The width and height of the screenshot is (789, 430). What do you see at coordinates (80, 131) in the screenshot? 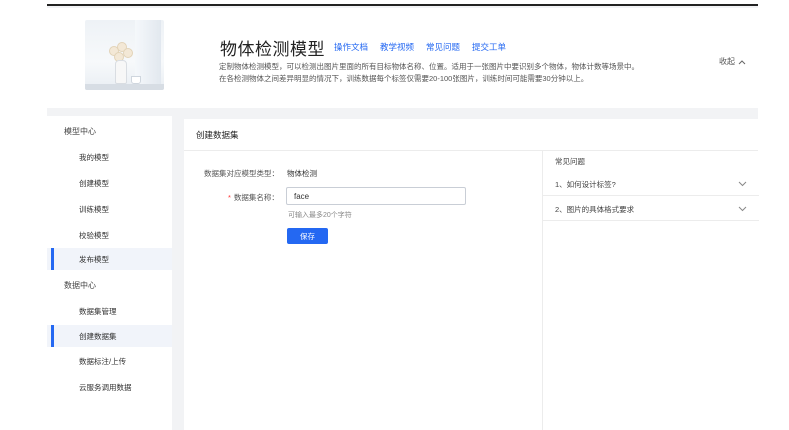
I see `sidebar-group-model-center: 模型中心` at bounding box center [80, 131].